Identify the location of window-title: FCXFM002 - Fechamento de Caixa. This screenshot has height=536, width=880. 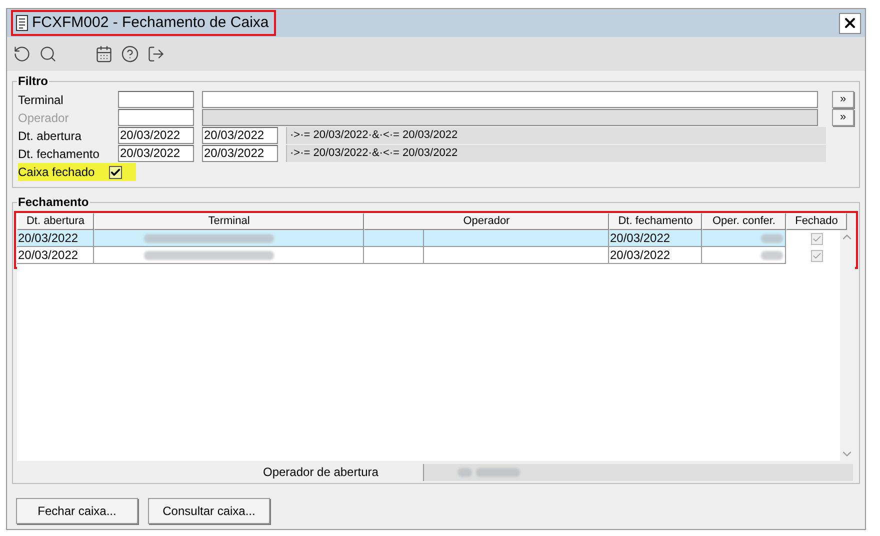
(151, 22).